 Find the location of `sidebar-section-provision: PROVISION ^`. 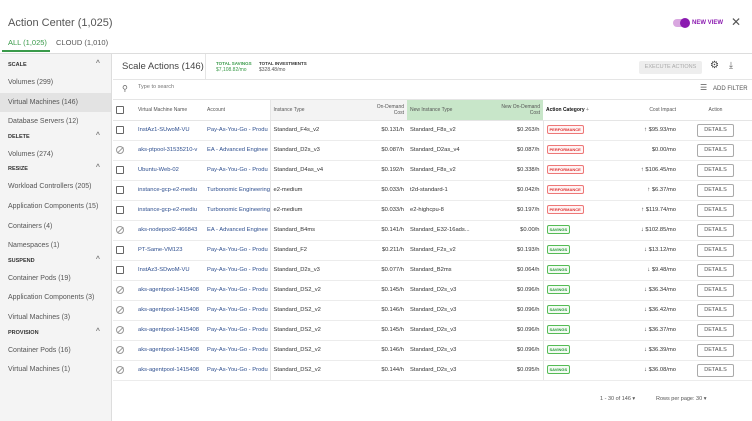

sidebar-section-provision: PROVISION ^ is located at coordinates (54, 332).